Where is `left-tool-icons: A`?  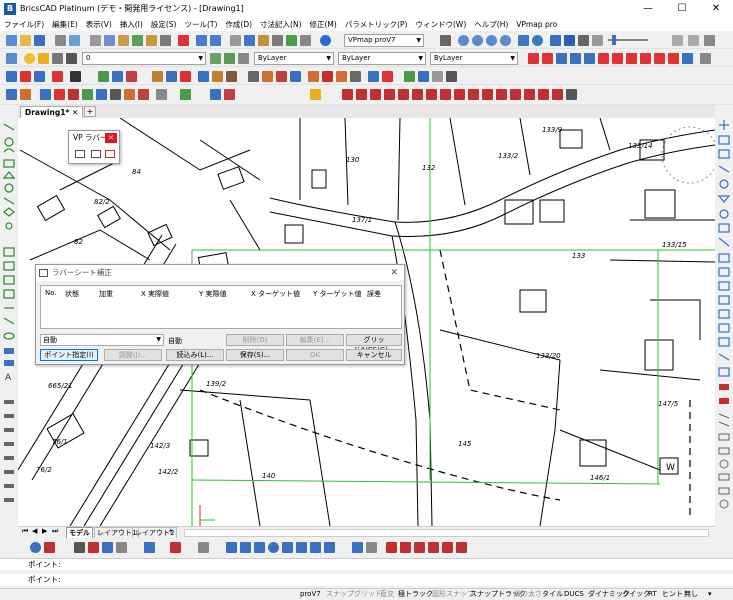
left-tool-icons: A is located at coordinates (9, 322).